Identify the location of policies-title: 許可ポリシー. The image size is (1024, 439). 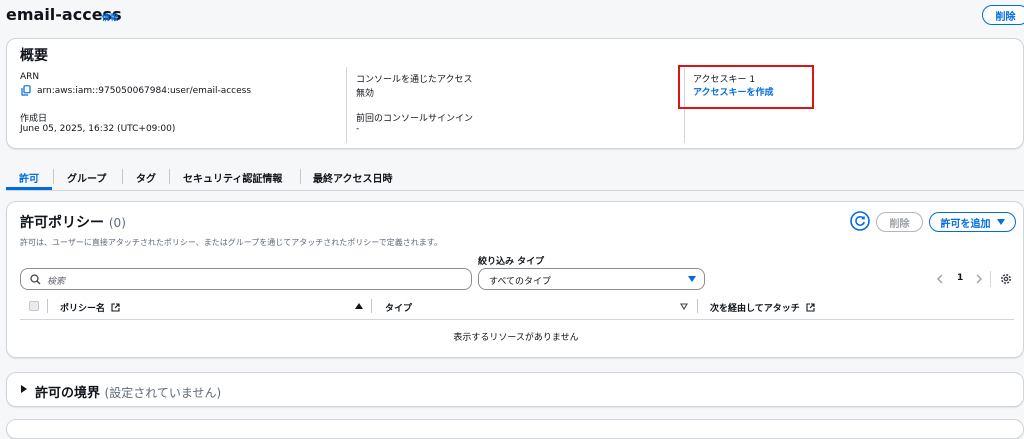
(62, 223).